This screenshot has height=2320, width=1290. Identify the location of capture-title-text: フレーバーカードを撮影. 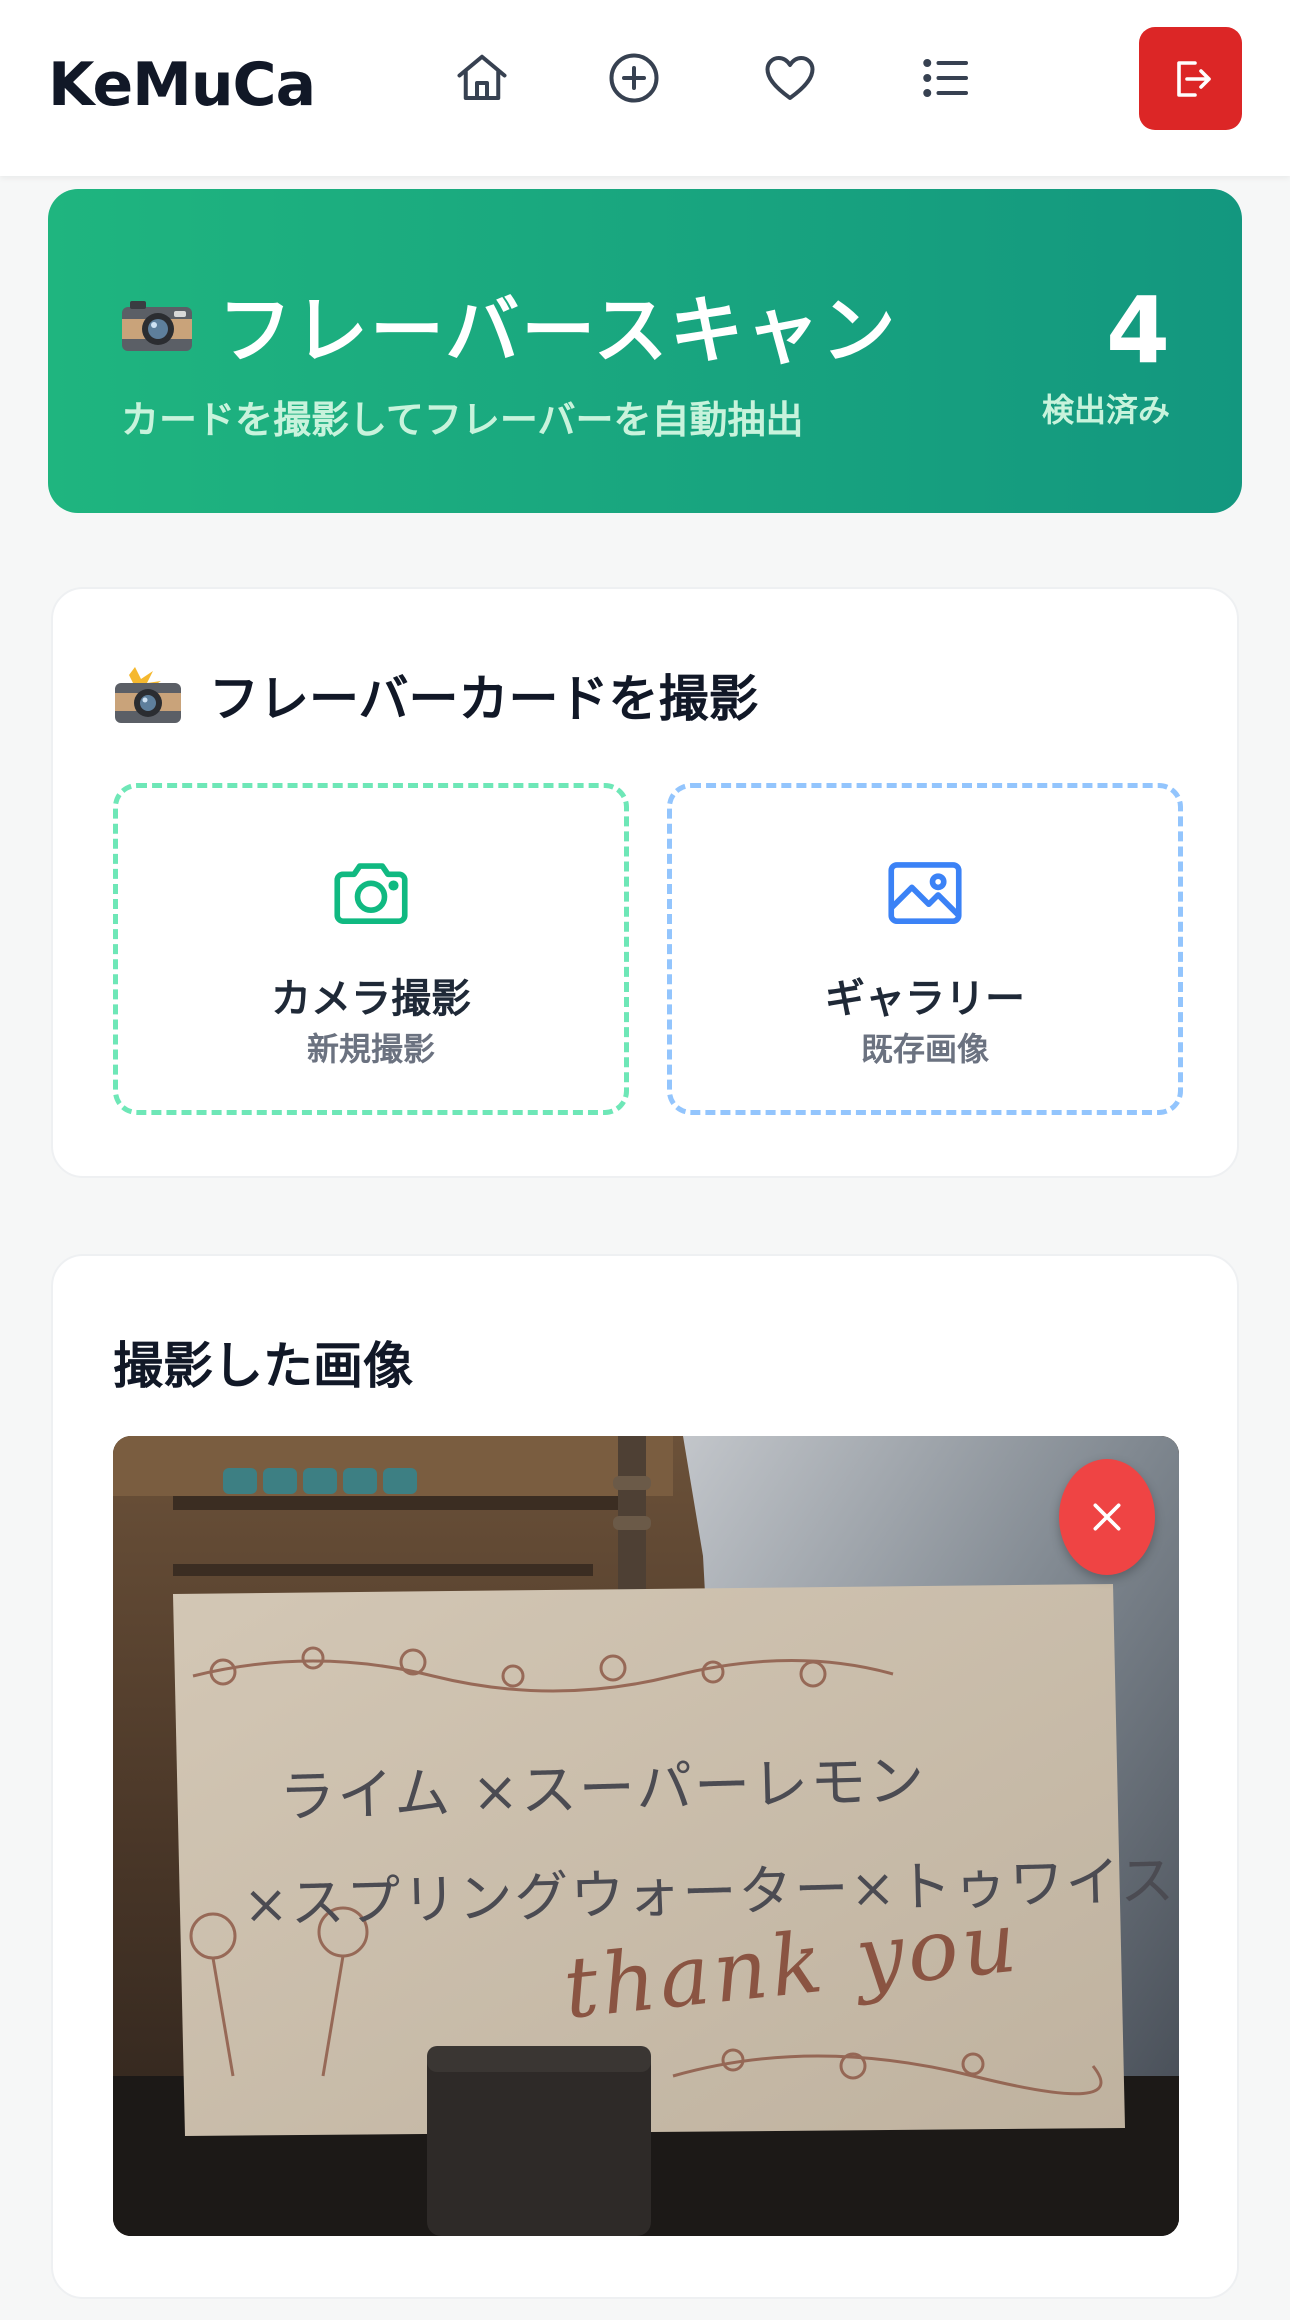
(484, 699).